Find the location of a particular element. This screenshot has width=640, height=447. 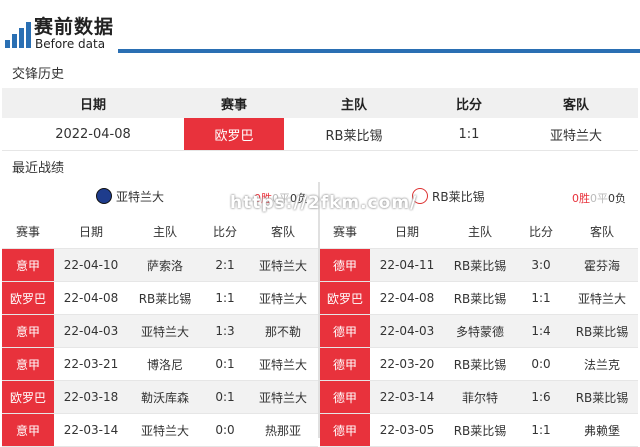

h2h-col-home: 主队 is located at coordinates (353, 105).